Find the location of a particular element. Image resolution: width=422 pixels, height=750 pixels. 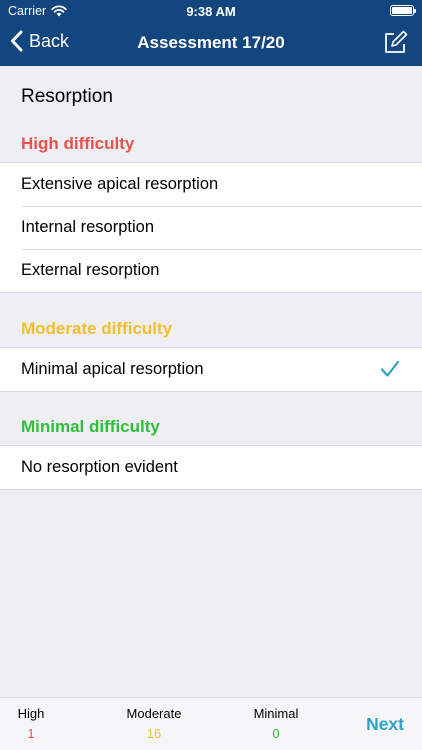

option-no-resorption-evident: No resorption evident is located at coordinates (211, 467).